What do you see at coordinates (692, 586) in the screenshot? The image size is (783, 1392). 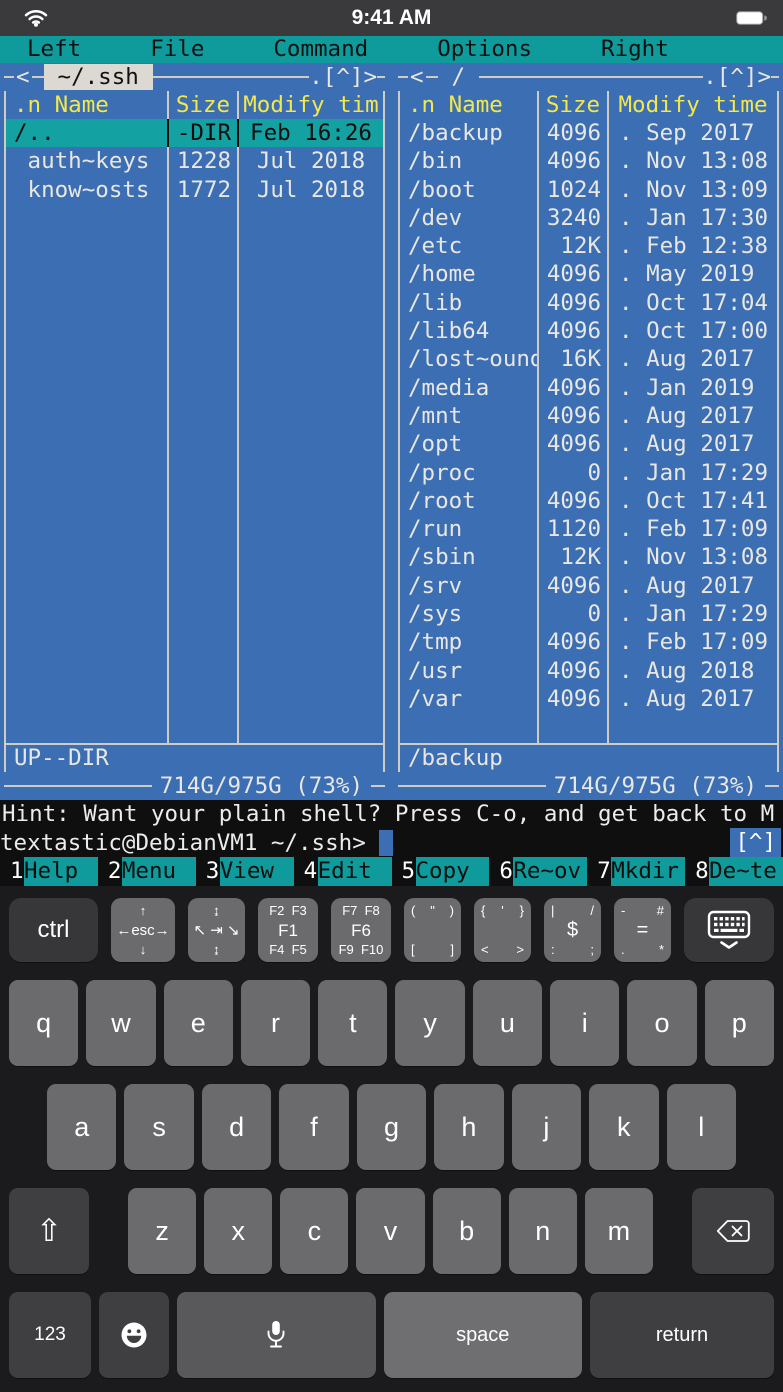 I see `file-date: . Aug 2017` at bounding box center [692, 586].